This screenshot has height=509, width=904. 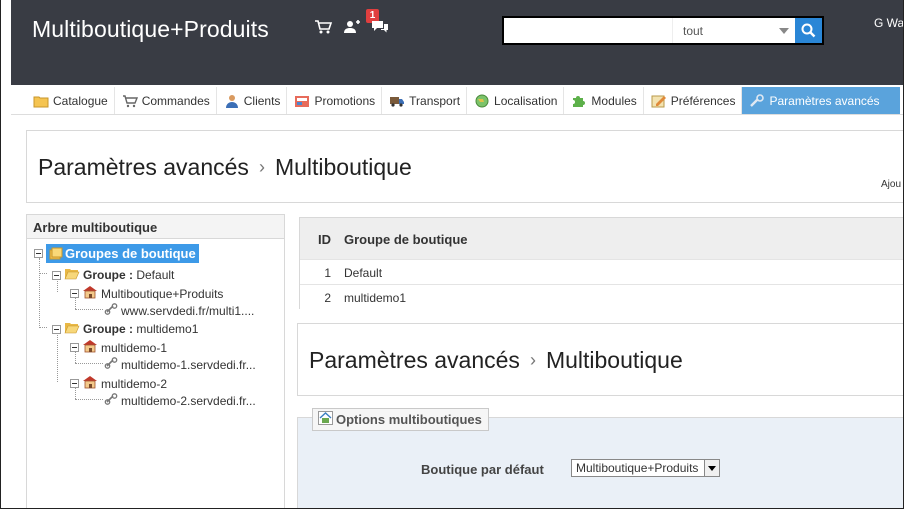 What do you see at coordinates (155, 275) in the screenshot?
I see `group-name: Default` at bounding box center [155, 275].